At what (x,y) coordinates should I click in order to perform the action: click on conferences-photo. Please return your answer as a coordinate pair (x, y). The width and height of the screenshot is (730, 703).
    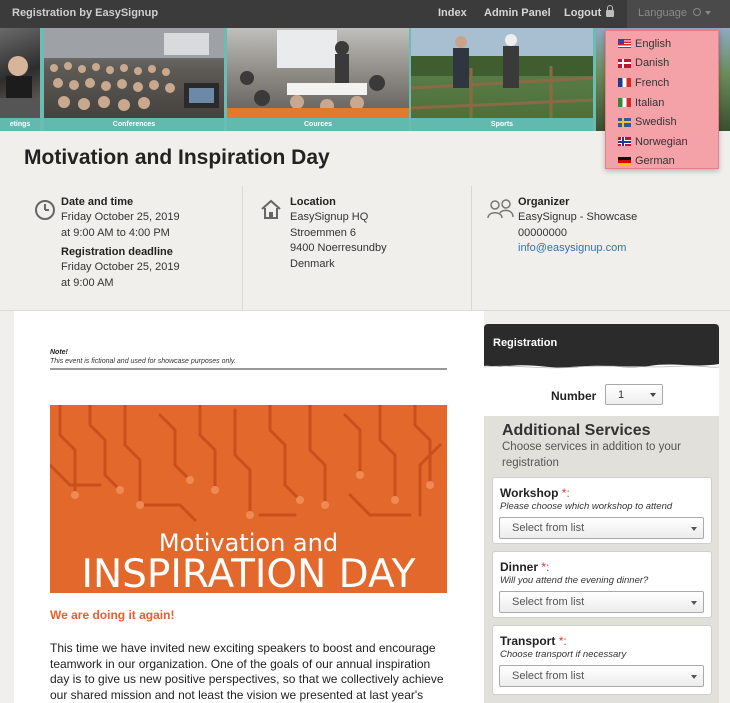
    Looking at the image, I should click on (134, 69).